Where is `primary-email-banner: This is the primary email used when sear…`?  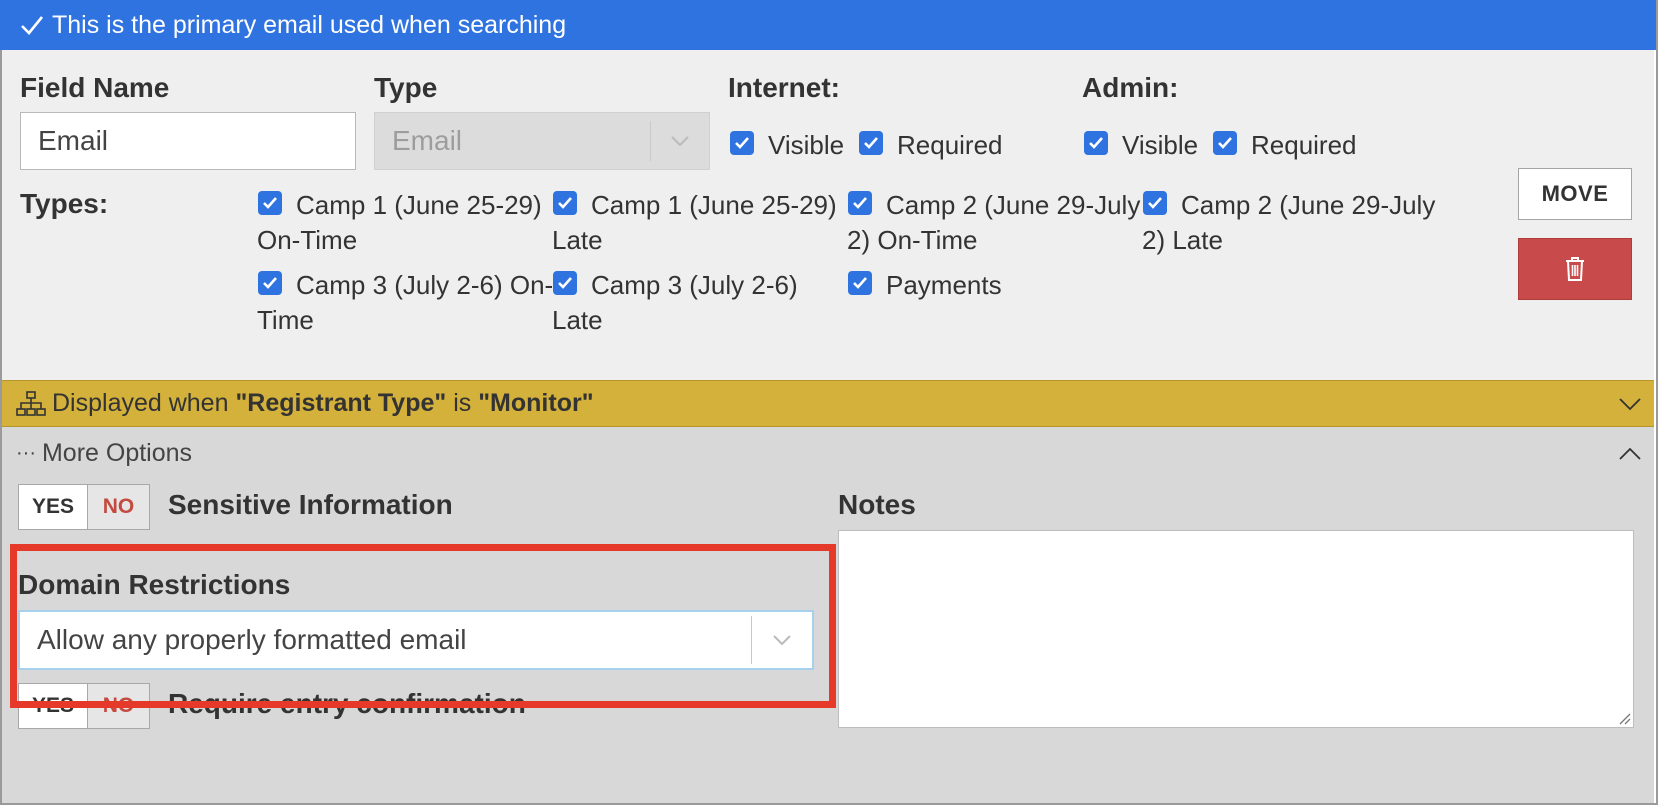 primary-email-banner: This is the primary email used when sear… is located at coordinates (828, 25).